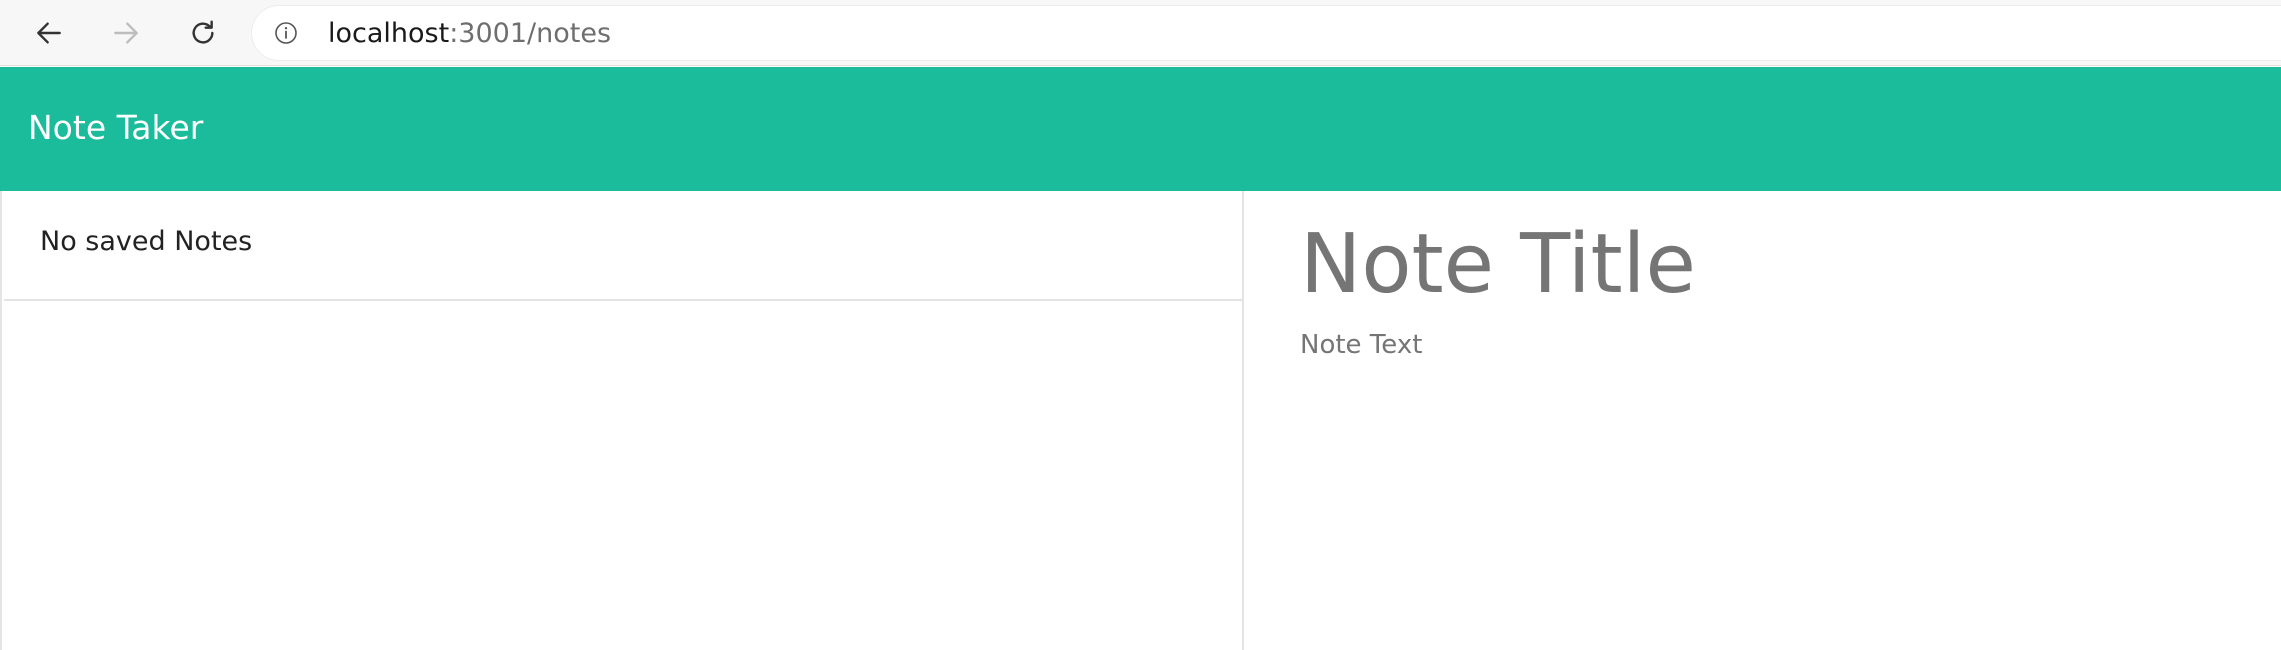 Image resolution: width=2281 pixels, height=650 pixels. I want to click on forward-button, so click(126, 33).